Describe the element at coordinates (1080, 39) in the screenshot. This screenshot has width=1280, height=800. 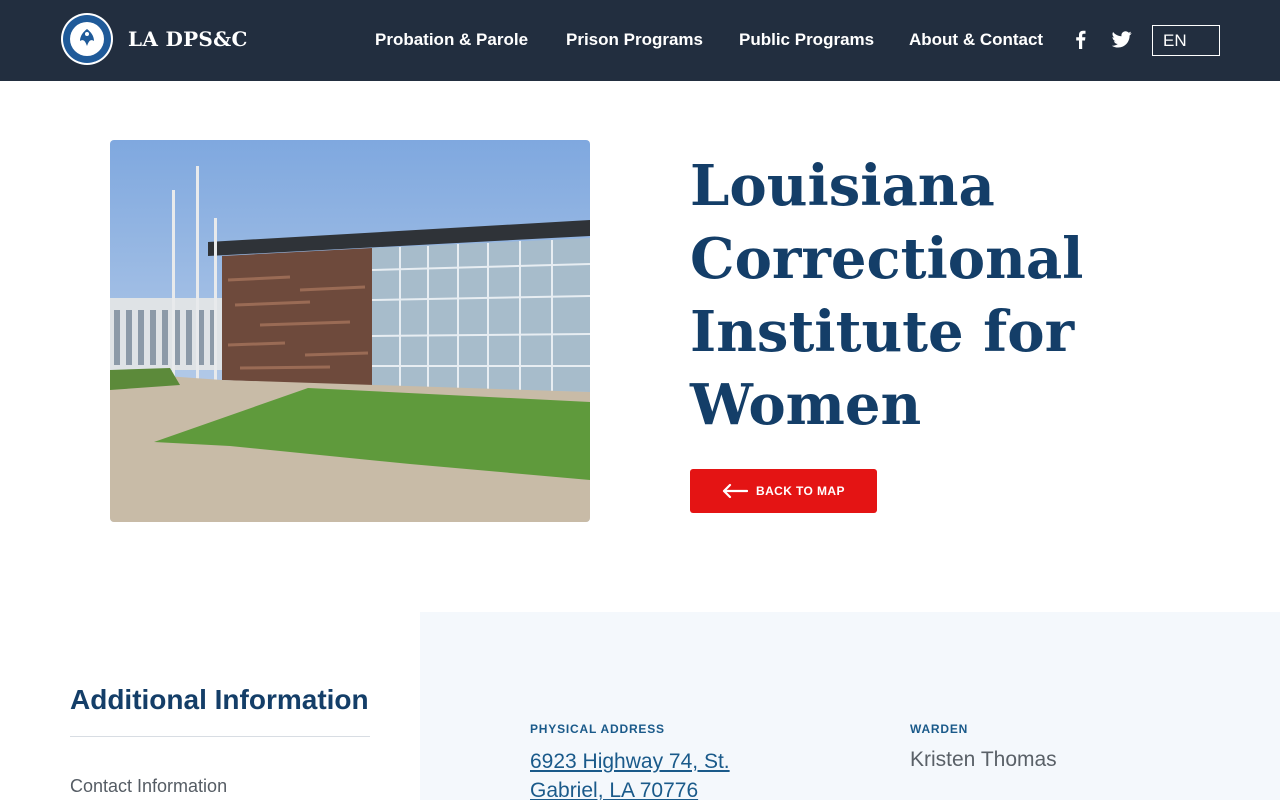
I see `facebook-icon` at that location.